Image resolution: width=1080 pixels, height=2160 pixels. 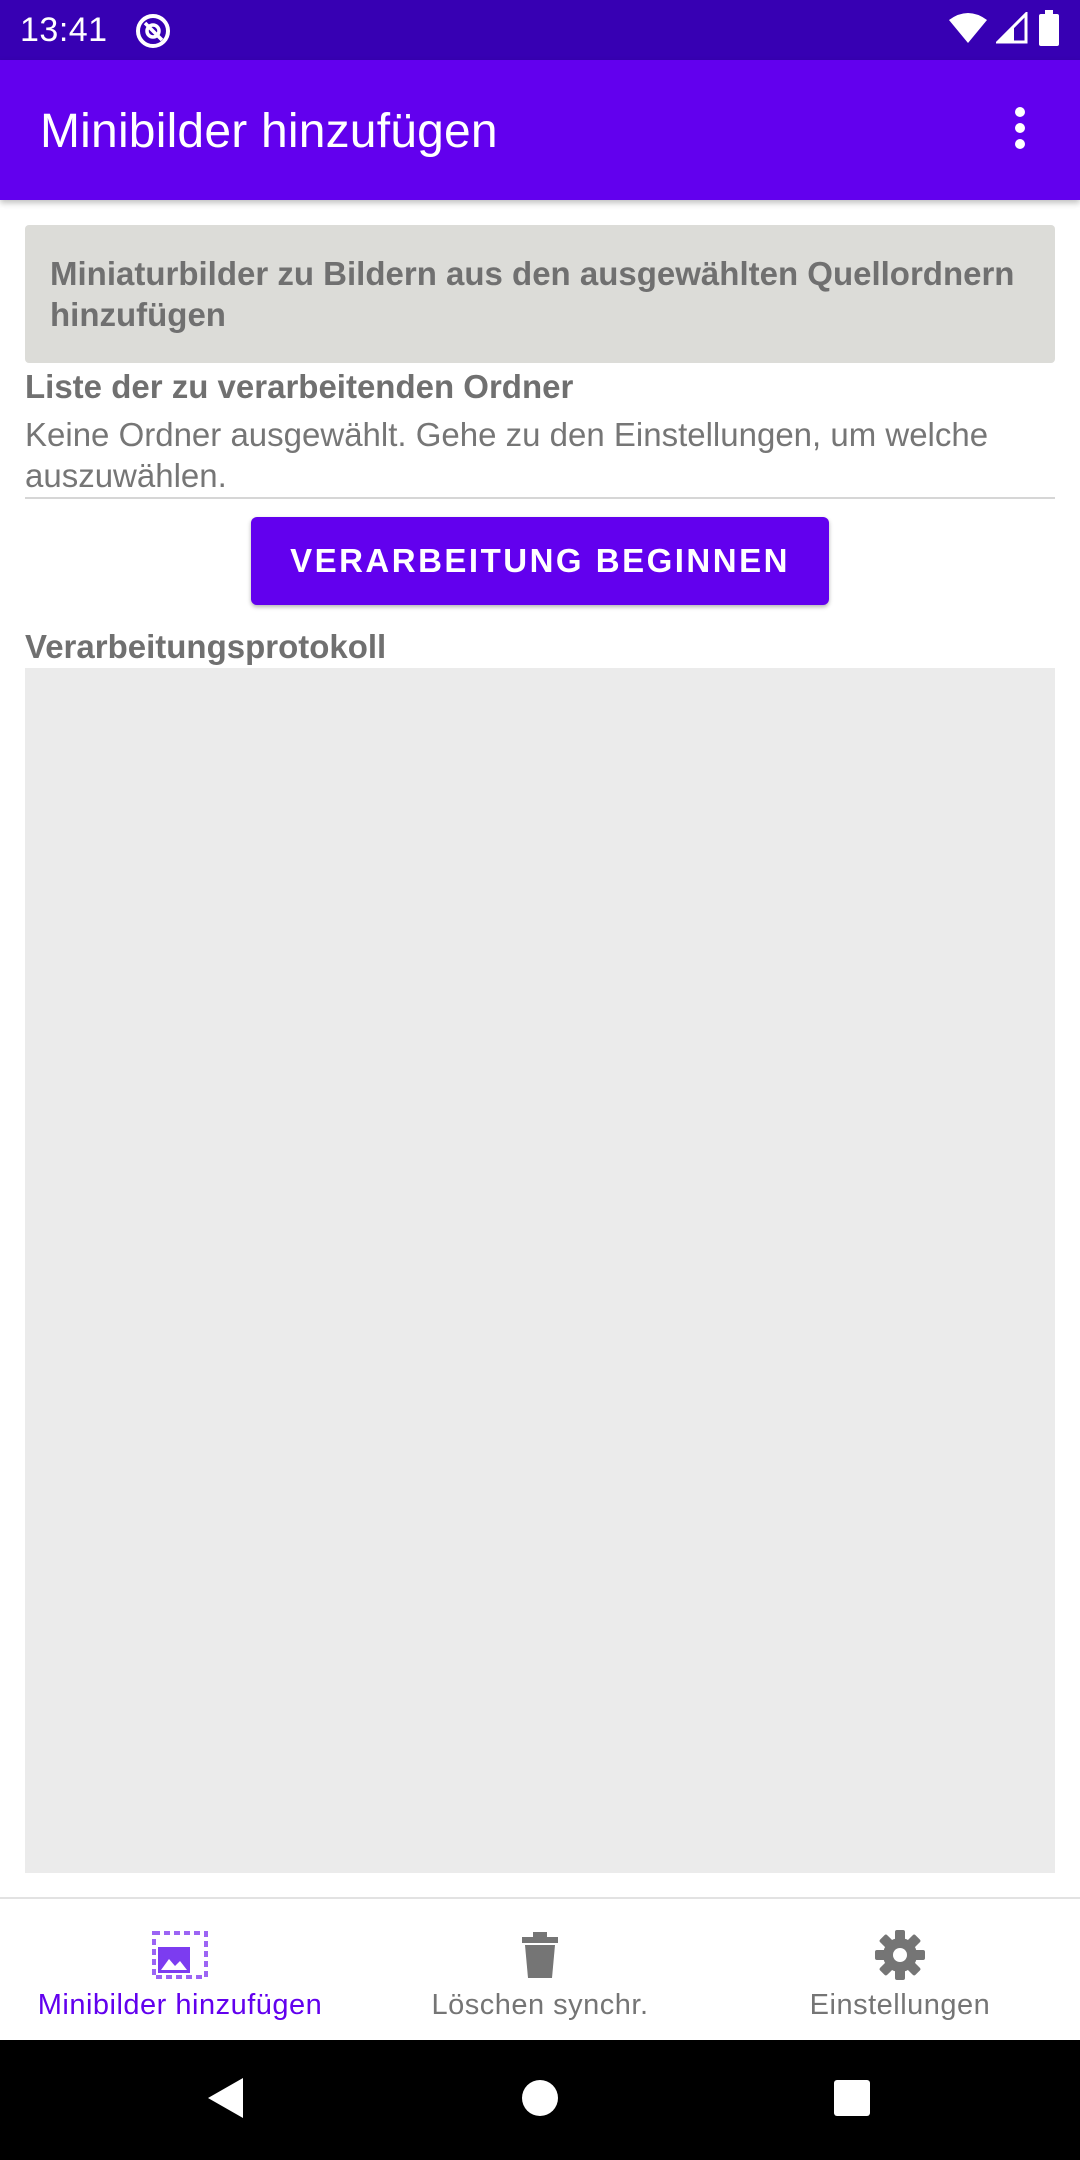 I want to click on settings-icon, so click(x=900, y=1955).